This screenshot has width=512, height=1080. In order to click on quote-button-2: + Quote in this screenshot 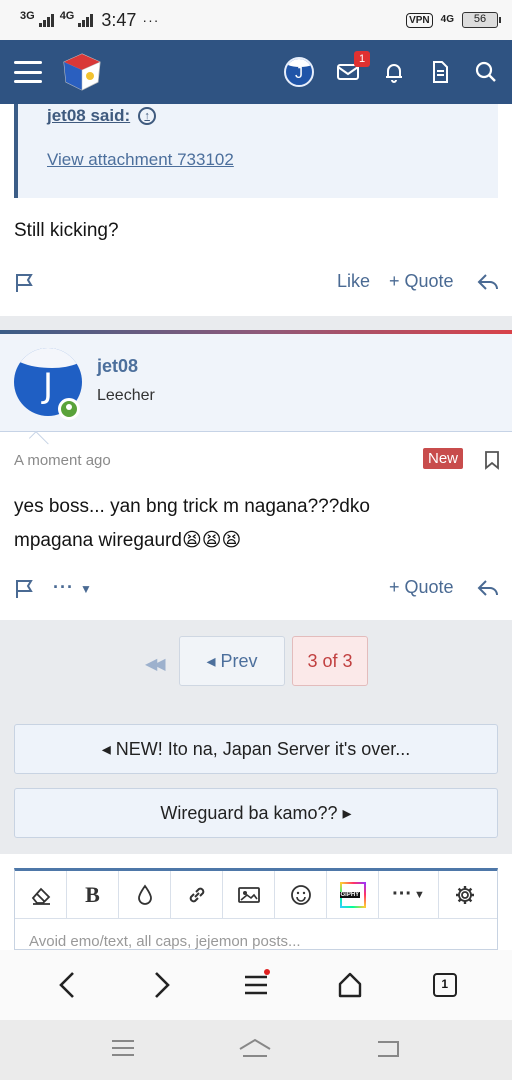, I will do `click(421, 587)`.